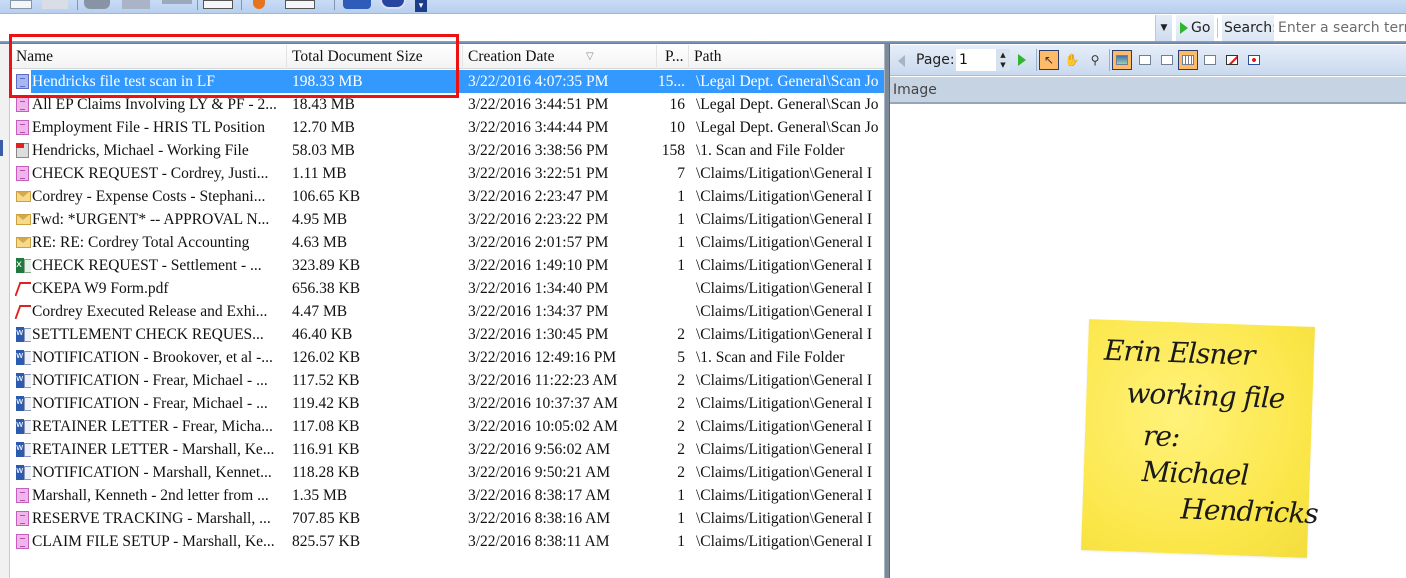  I want to click on field-view-icon, so click(1167, 60).